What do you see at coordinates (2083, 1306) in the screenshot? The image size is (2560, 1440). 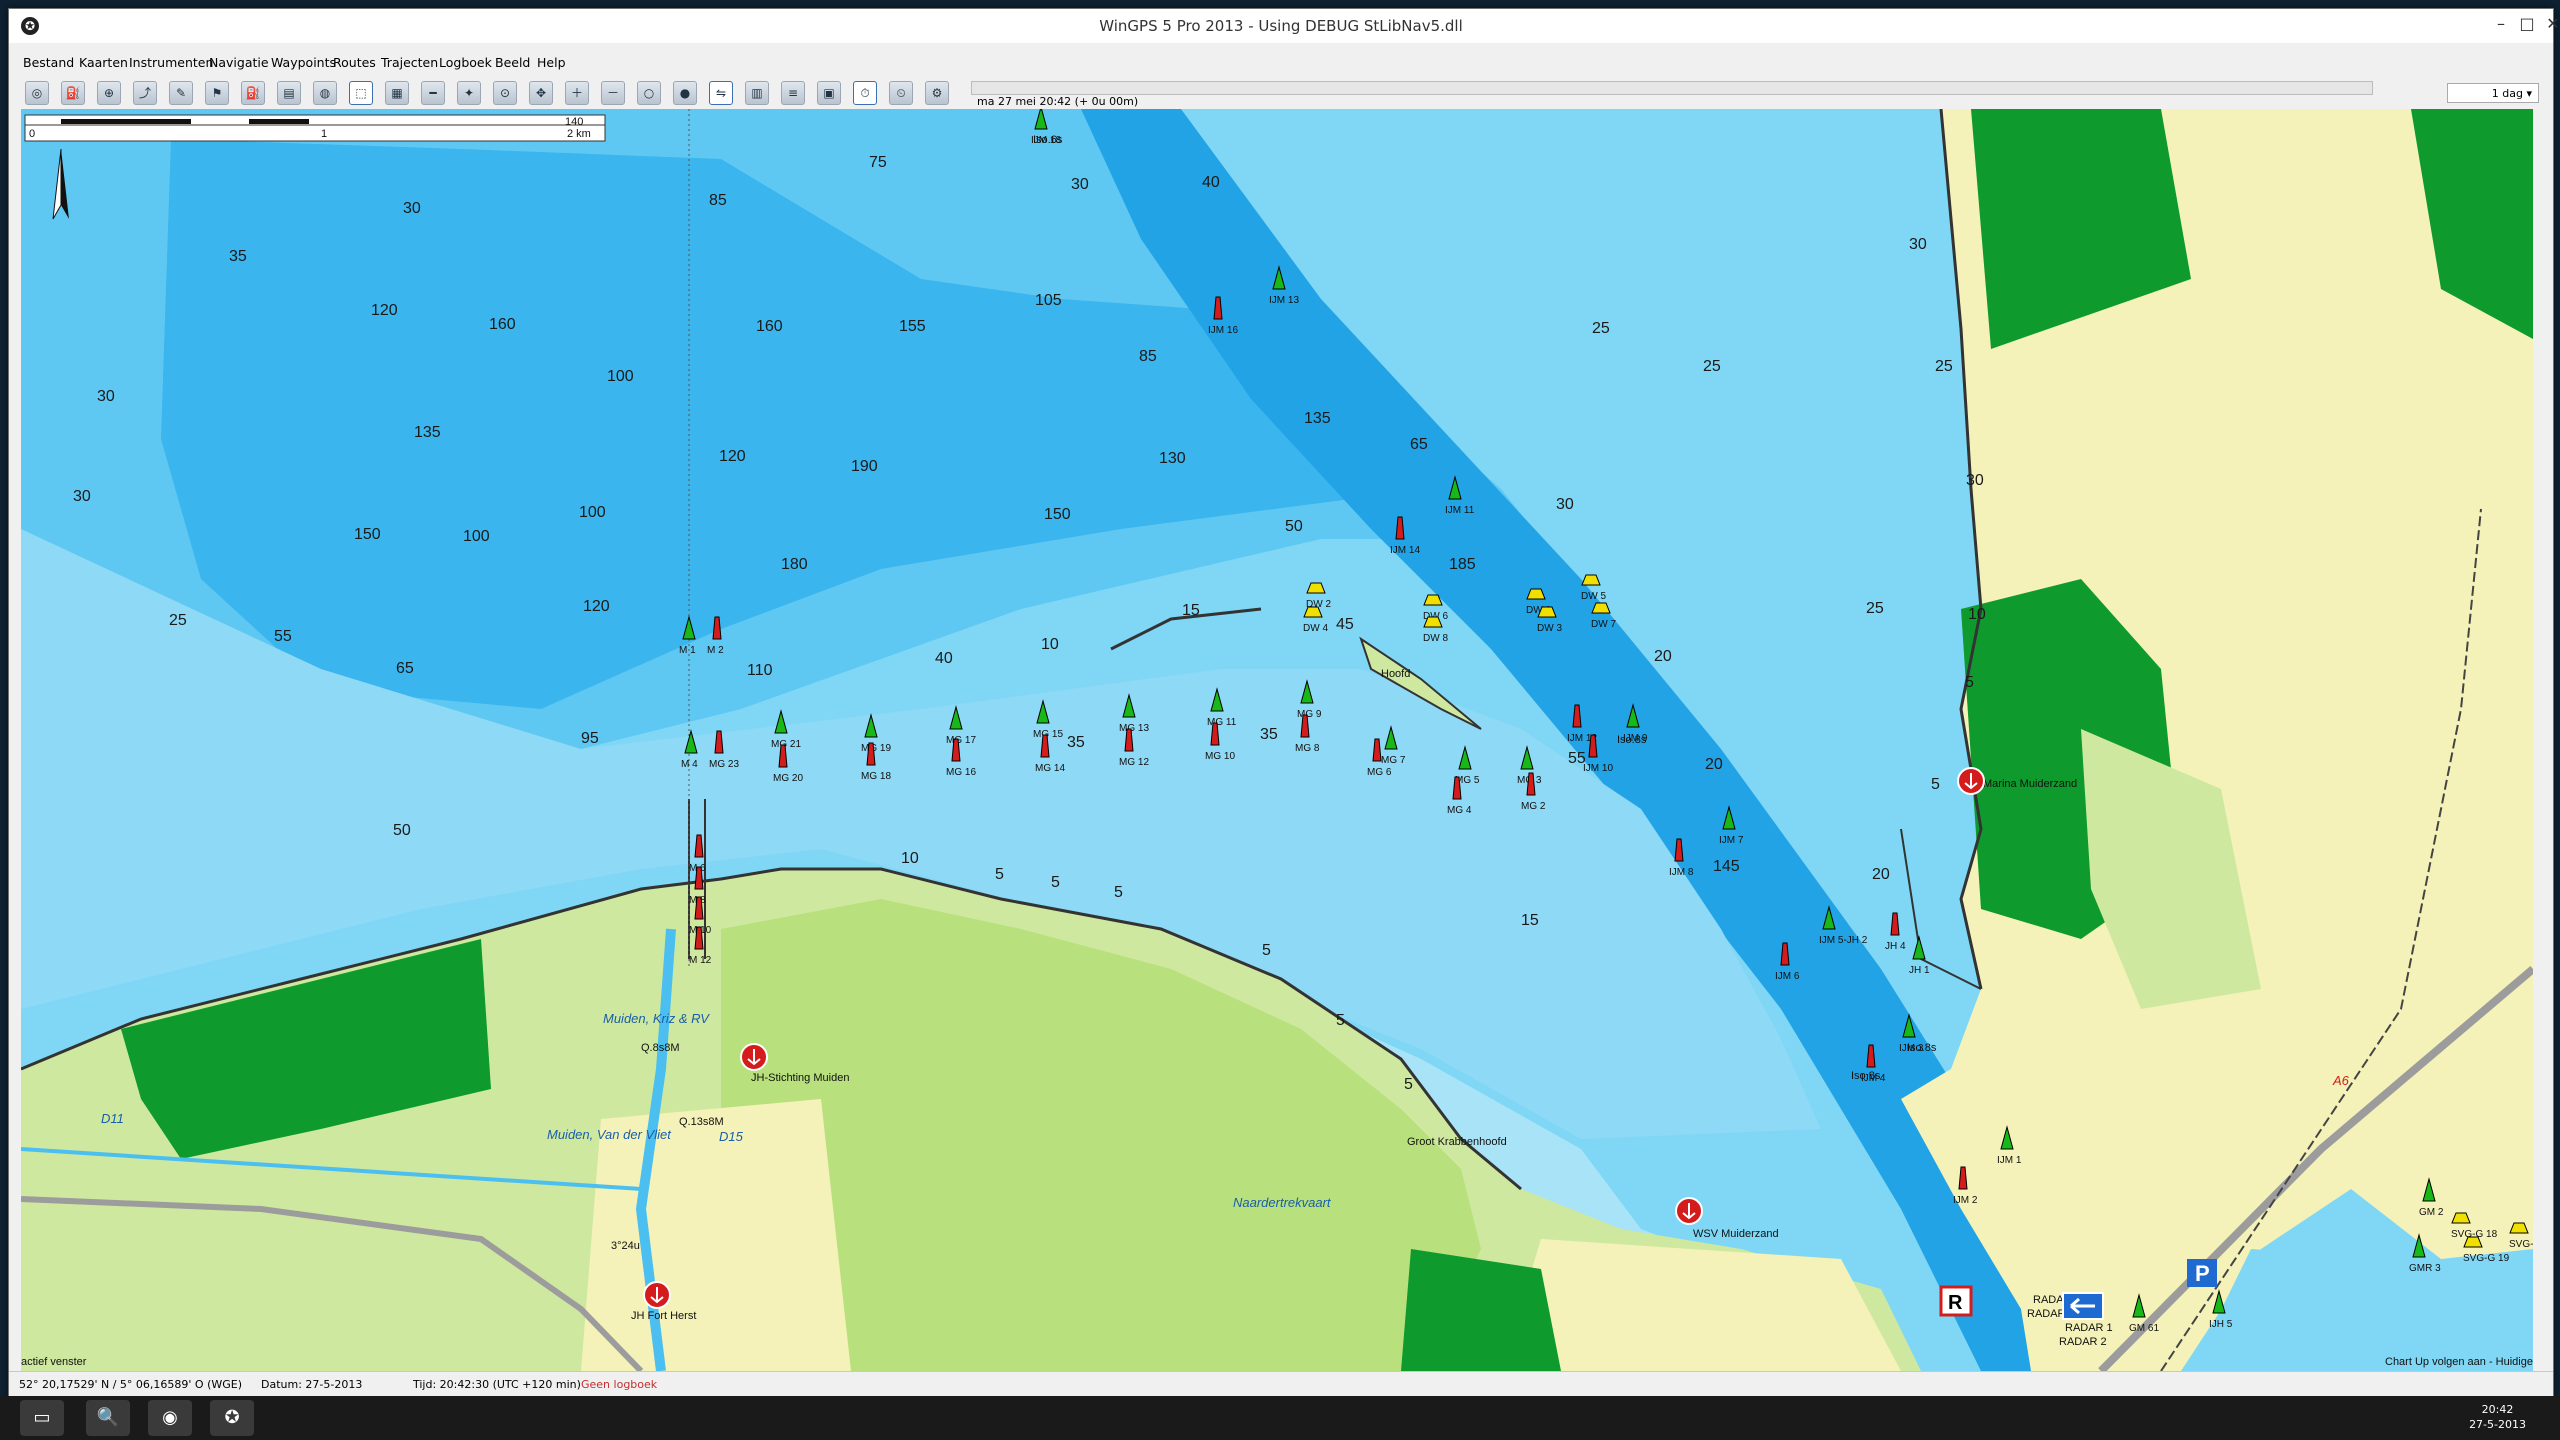 I see `ship-position-icon` at bounding box center [2083, 1306].